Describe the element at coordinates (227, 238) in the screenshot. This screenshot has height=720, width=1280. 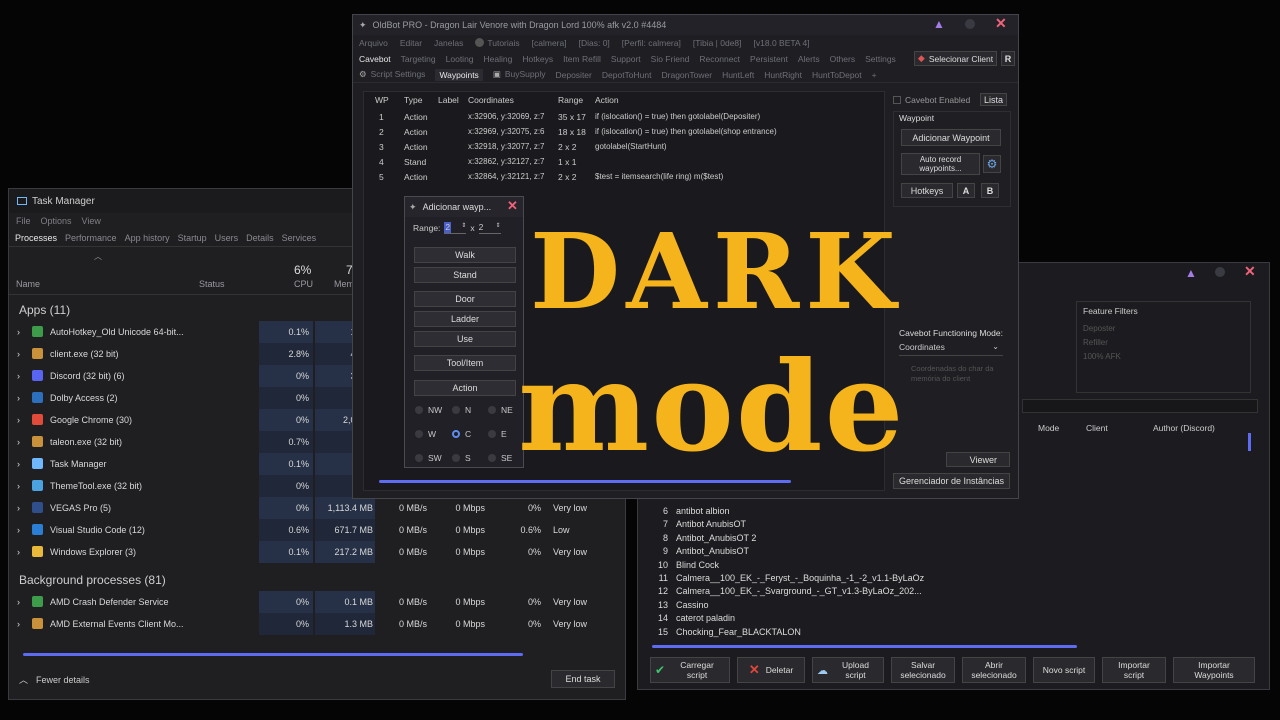
I see `tab-users: Users` at that location.